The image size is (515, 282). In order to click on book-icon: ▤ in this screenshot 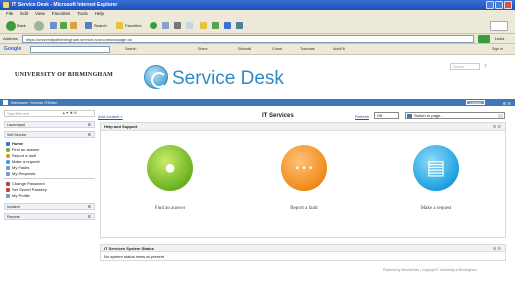, I will do `click(436, 168)`.